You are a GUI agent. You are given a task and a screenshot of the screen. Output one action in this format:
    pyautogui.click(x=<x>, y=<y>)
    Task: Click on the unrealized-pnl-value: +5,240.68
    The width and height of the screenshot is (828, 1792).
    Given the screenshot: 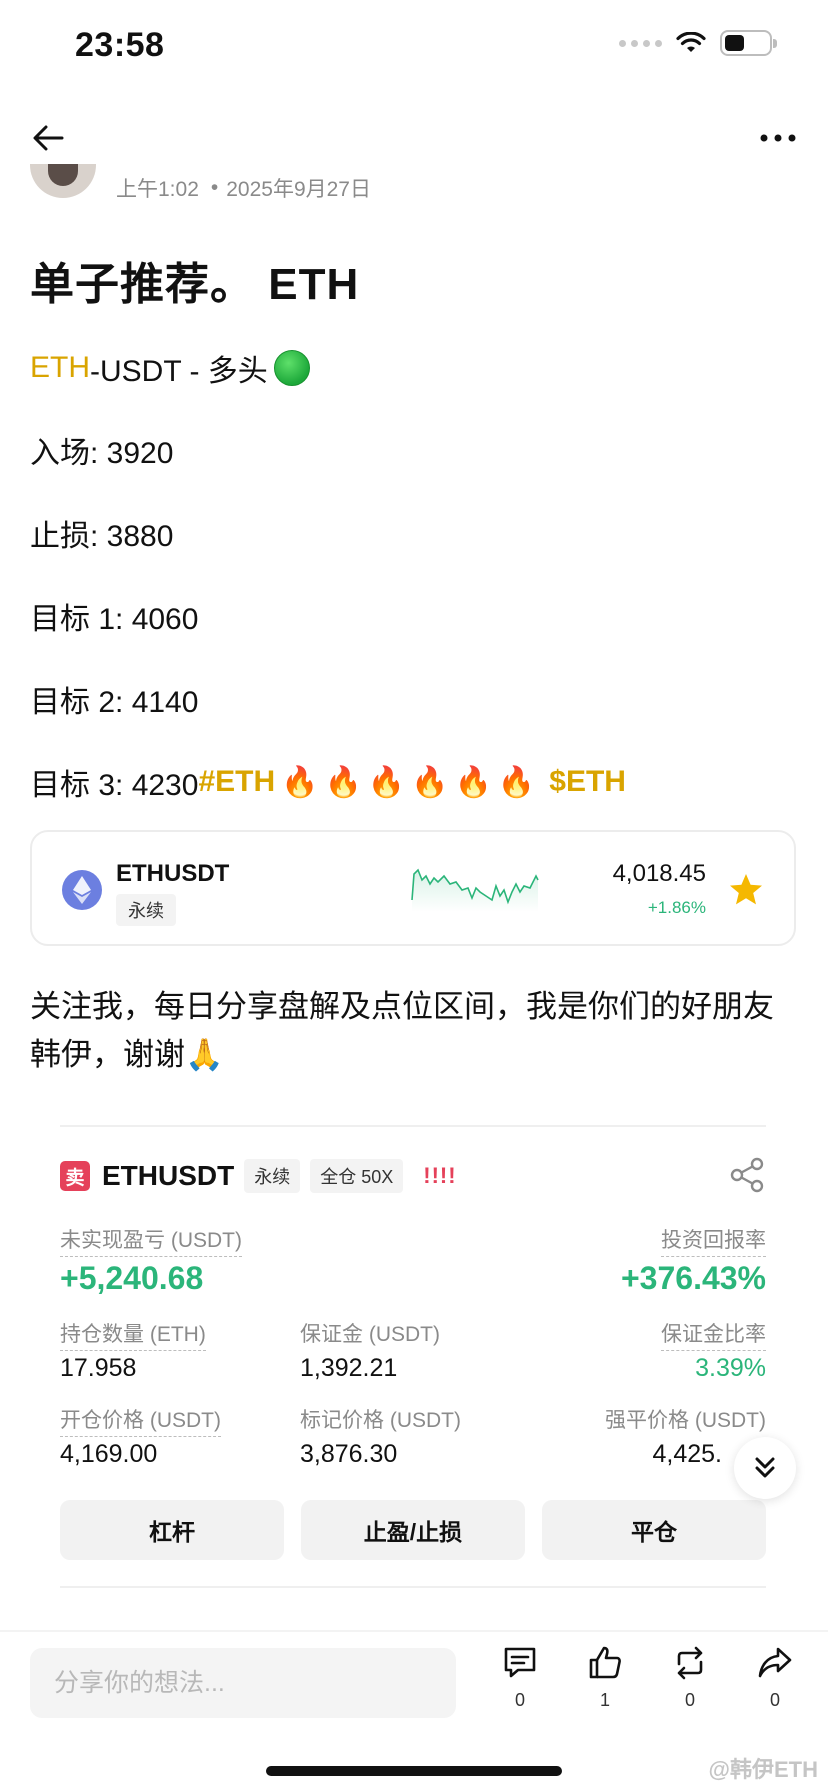 What is the action you would take?
    pyautogui.click(x=132, y=1278)
    